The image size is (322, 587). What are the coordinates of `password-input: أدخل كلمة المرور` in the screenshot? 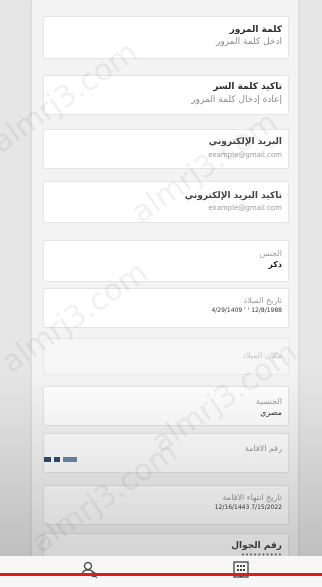 It's located at (163, 42).